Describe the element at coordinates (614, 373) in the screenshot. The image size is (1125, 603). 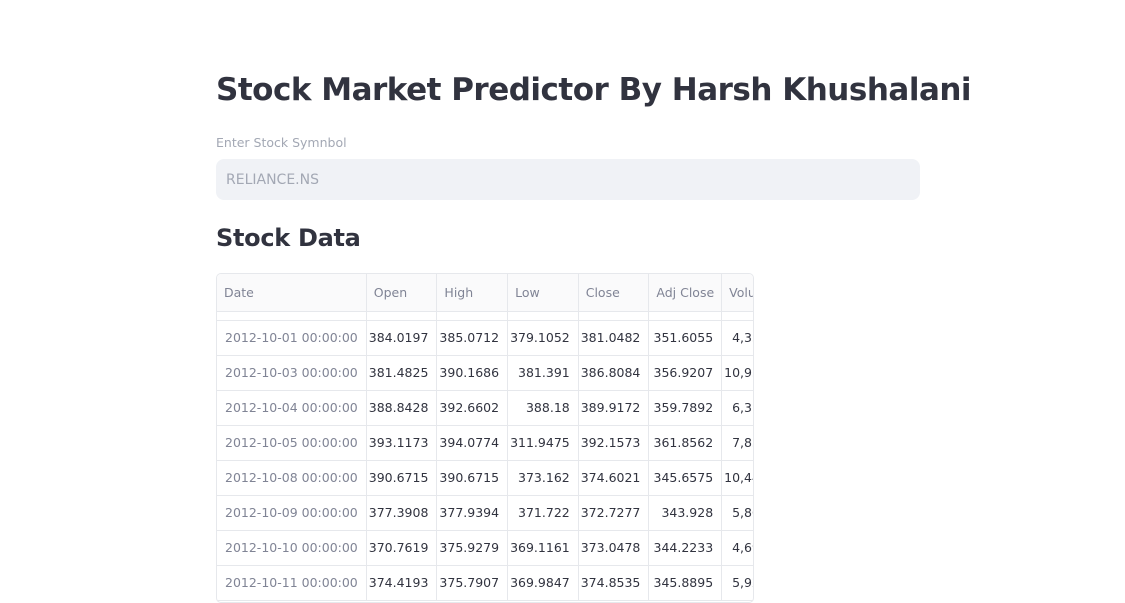
I see `cell-close: 386.8084` at that location.